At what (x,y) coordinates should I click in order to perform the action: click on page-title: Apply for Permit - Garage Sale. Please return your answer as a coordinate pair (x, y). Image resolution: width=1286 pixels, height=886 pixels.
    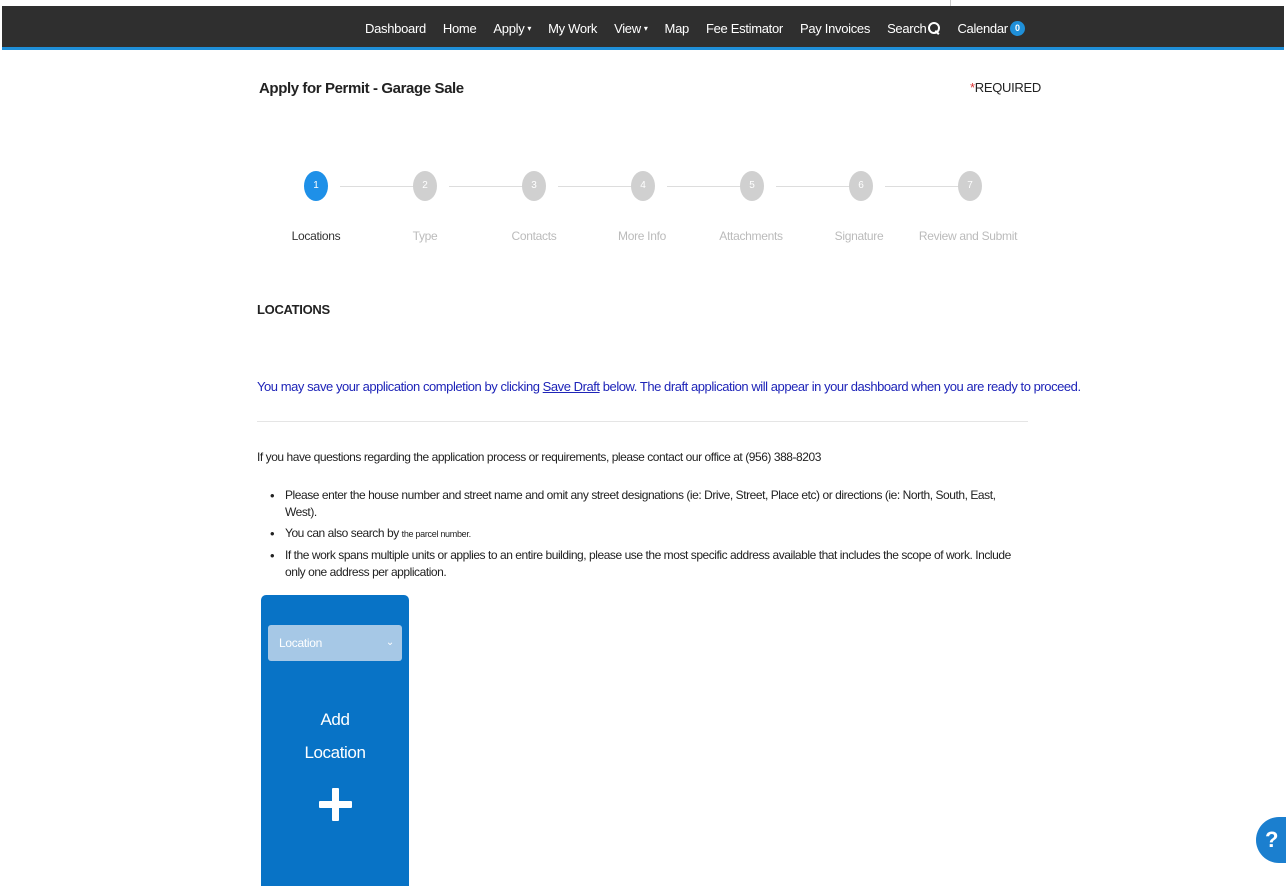
    Looking at the image, I should click on (361, 88).